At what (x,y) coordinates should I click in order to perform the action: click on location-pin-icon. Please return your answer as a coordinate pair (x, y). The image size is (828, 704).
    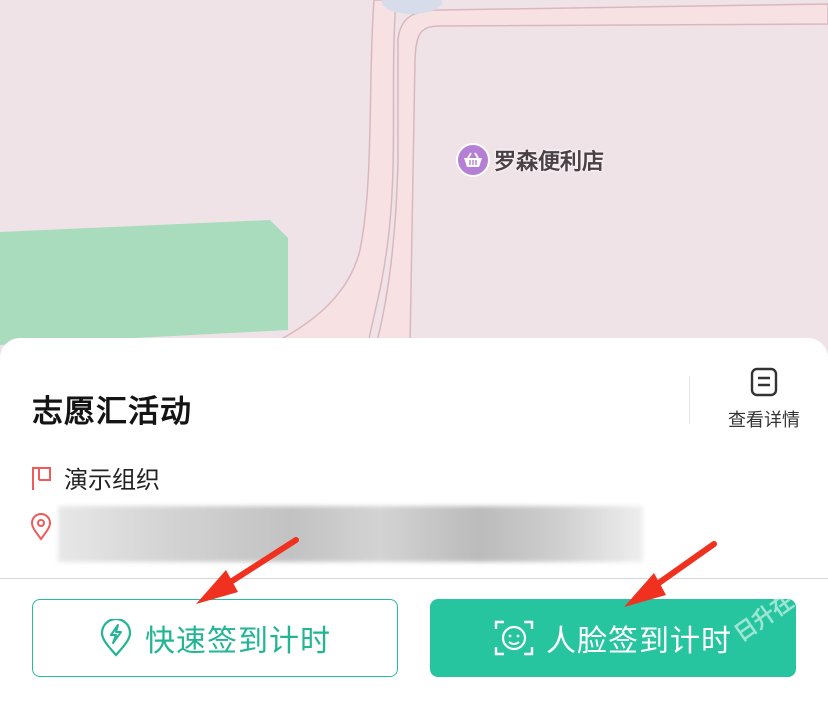
    Looking at the image, I should click on (41, 527).